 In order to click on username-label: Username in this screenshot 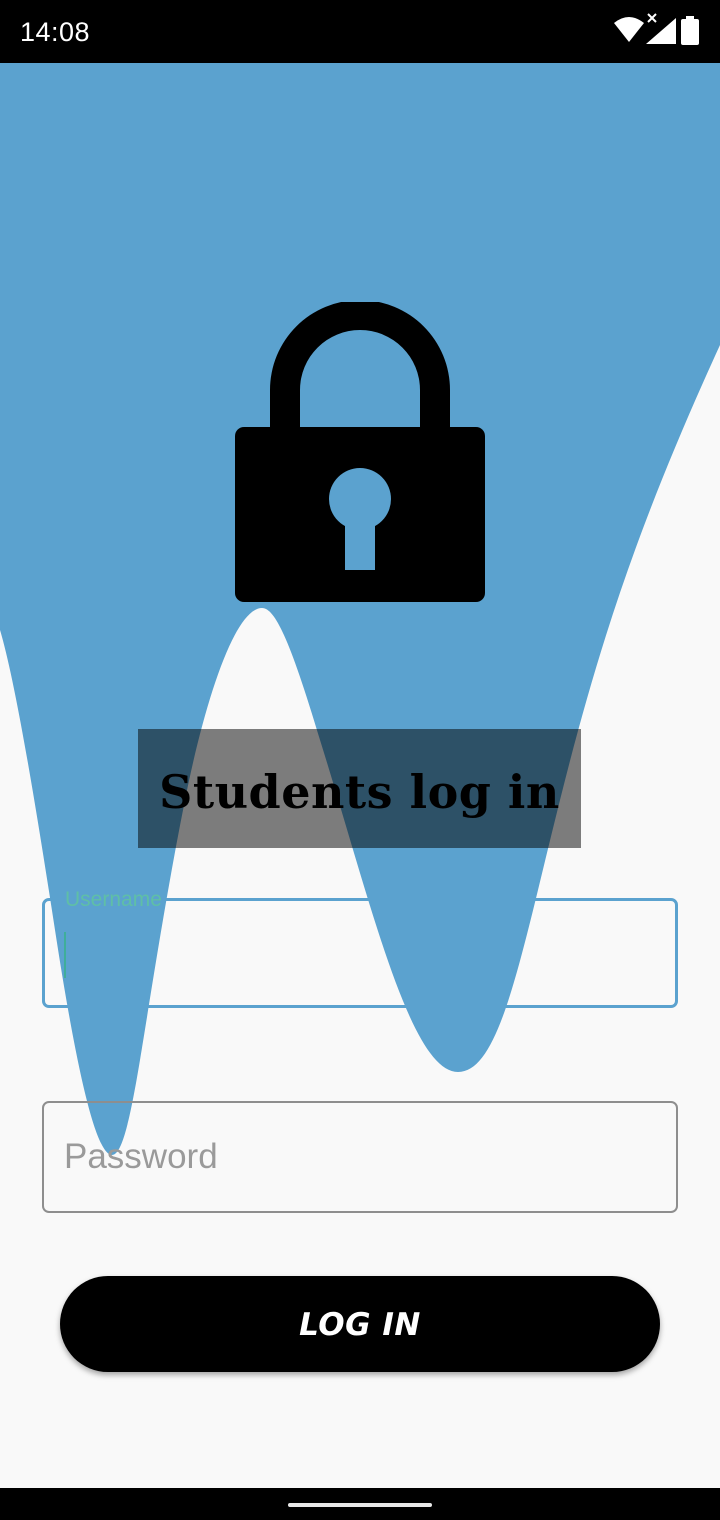, I will do `click(113, 899)`.